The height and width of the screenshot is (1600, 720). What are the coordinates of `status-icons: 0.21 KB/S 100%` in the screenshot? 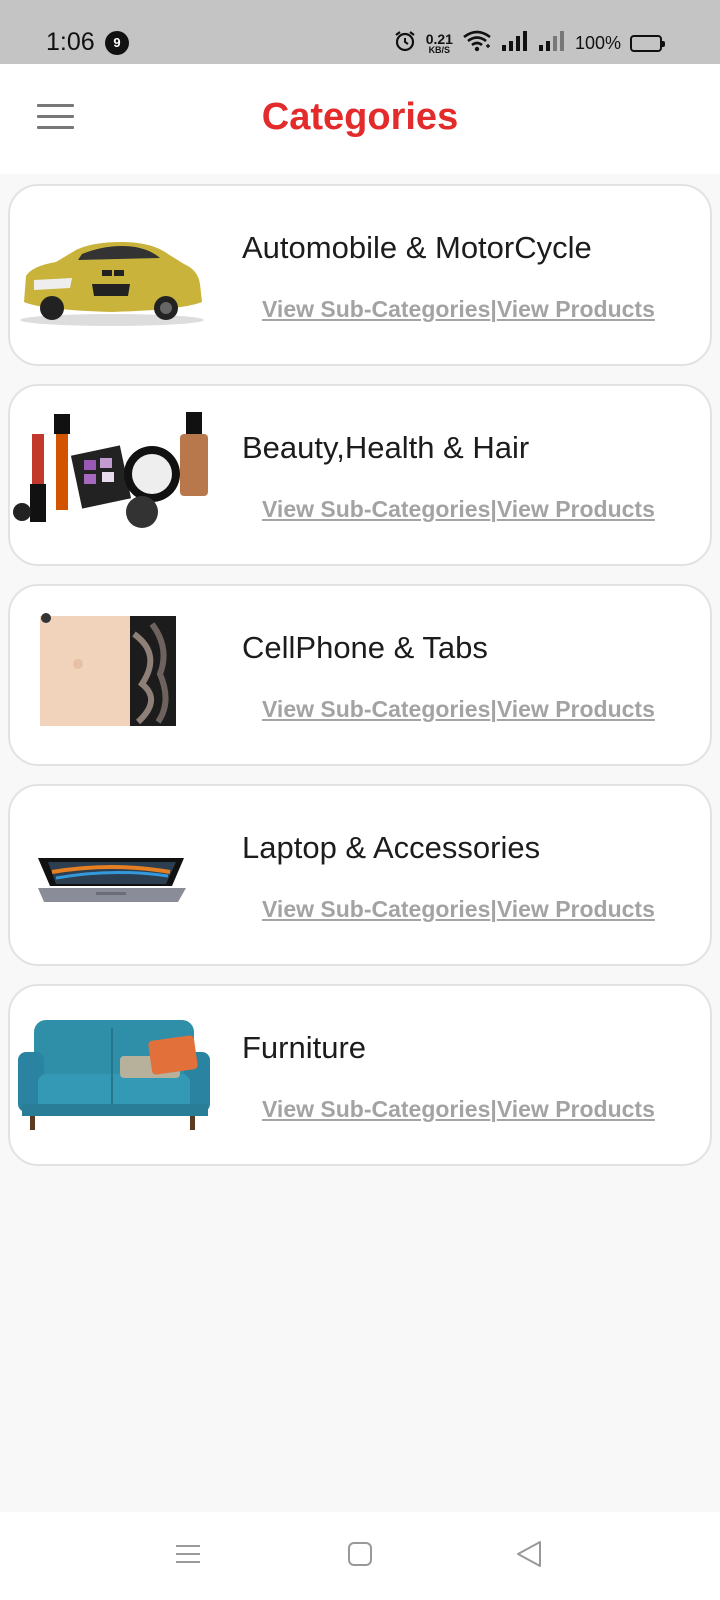 It's located at (529, 43).